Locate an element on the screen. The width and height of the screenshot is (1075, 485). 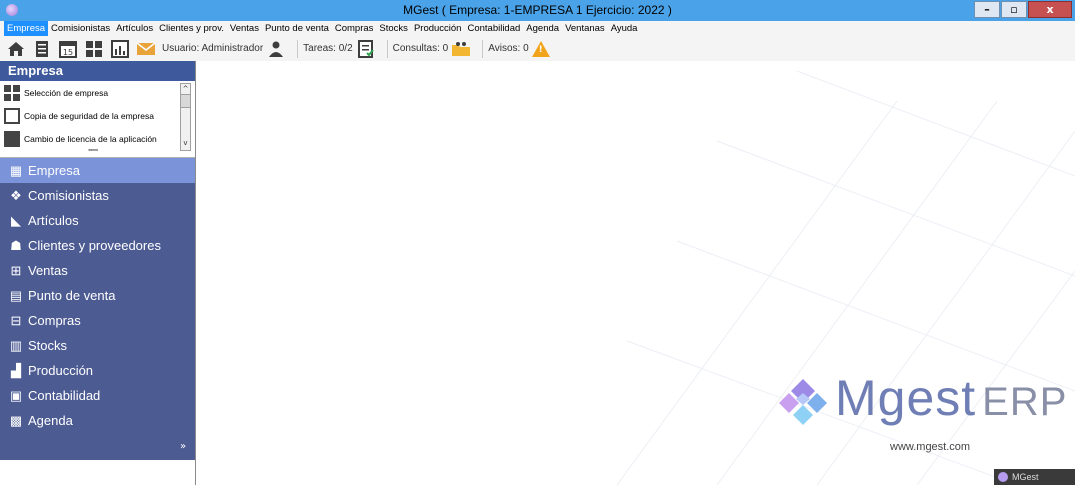
nav-item-label: Punto de venta is located at coordinates (72, 295).